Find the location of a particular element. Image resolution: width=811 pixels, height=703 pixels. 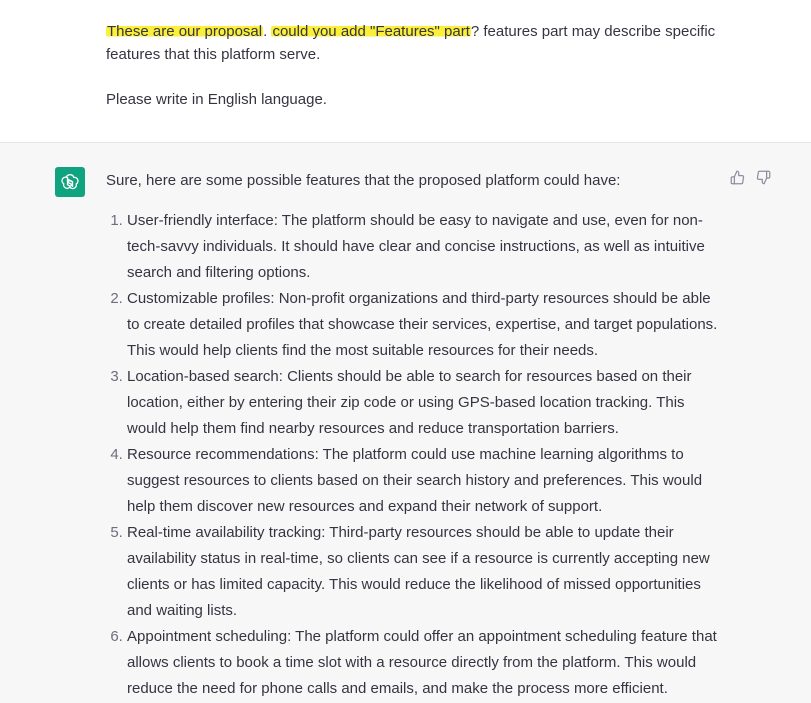

highlight-proposal: These are our proposal is located at coordinates (185, 31).